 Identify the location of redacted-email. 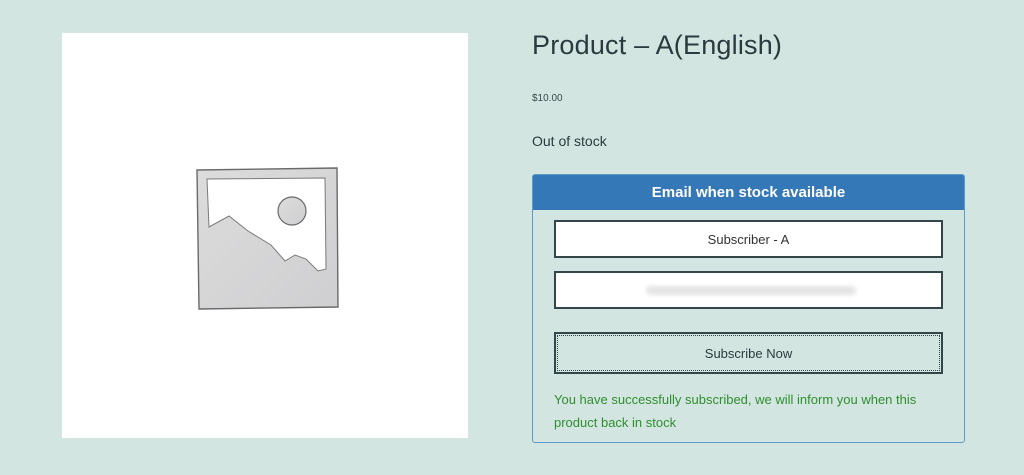
(751, 290).